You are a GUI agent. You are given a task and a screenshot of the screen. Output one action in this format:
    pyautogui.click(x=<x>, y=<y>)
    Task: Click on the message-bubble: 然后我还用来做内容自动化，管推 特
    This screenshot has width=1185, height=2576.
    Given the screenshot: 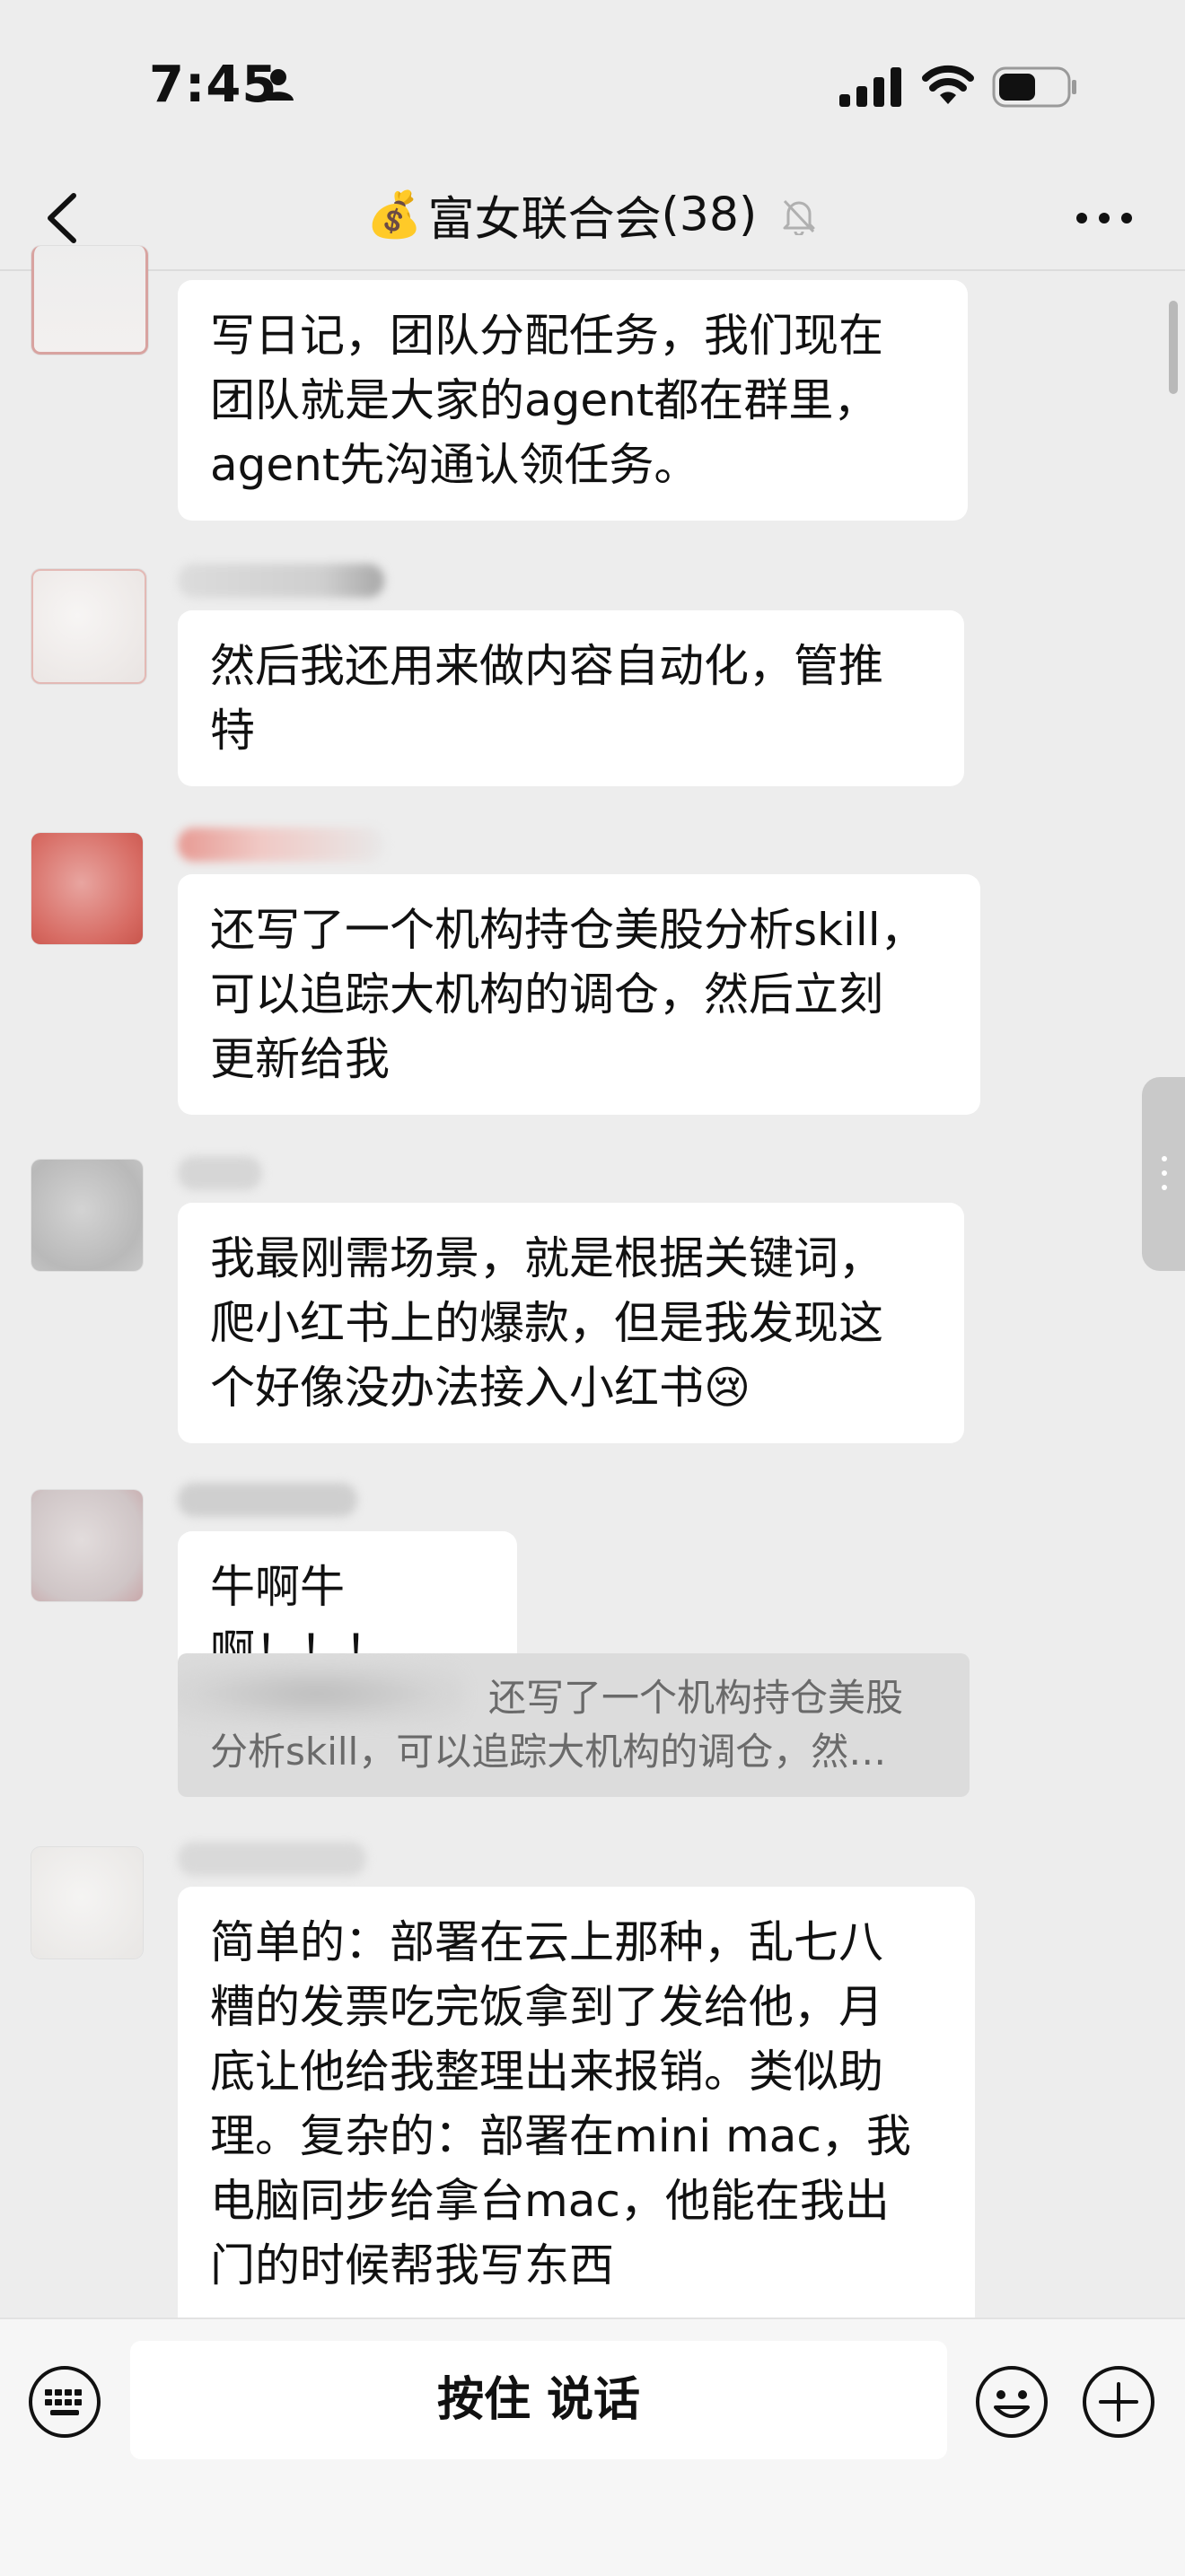 What is the action you would take?
    pyautogui.click(x=571, y=698)
    